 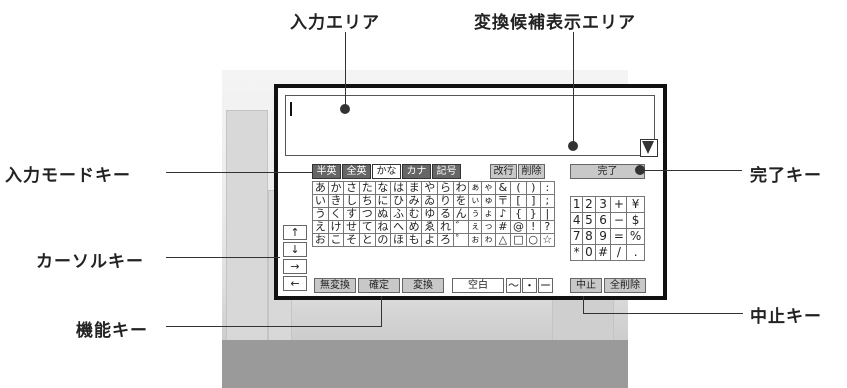 What do you see at coordinates (445, 188) in the screenshot?
I see `kana-key: ら` at bounding box center [445, 188].